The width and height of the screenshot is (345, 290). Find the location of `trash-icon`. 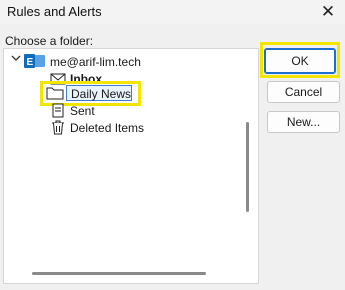

trash-icon is located at coordinates (58, 127).